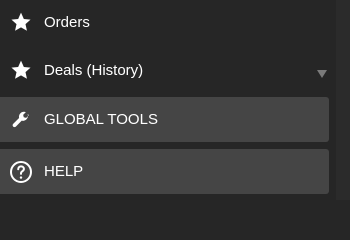  Describe the element at coordinates (94, 70) in the screenshot. I see `menu-item-label: Deals (History)` at that location.